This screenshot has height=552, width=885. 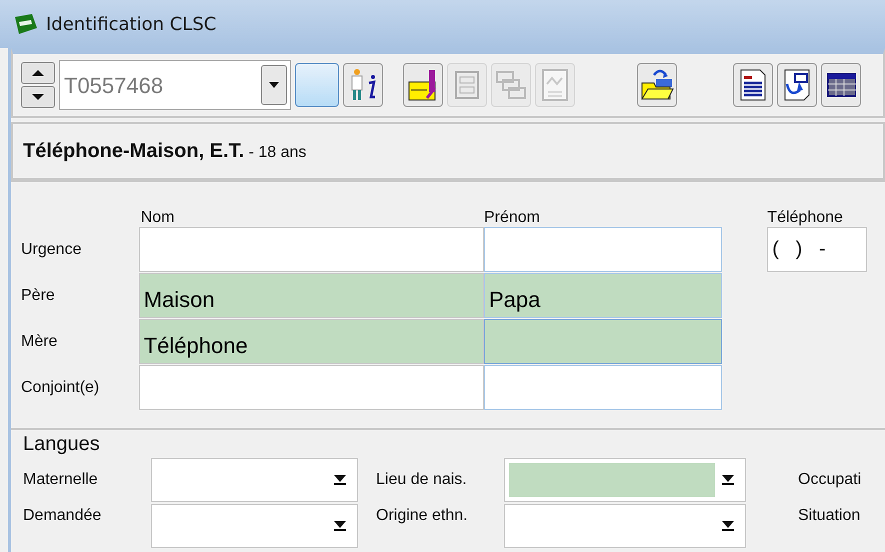 What do you see at coordinates (51, 250) in the screenshot?
I see `field-label: Urgence` at bounding box center [51, 250].